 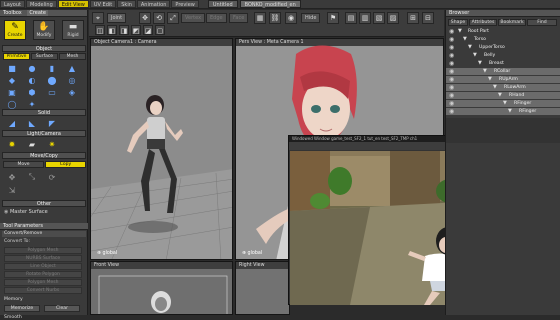 What do you see at coordinates (239, 18) in the screenshot?
I see `face-button: Face` at bounding box center [239, 18].